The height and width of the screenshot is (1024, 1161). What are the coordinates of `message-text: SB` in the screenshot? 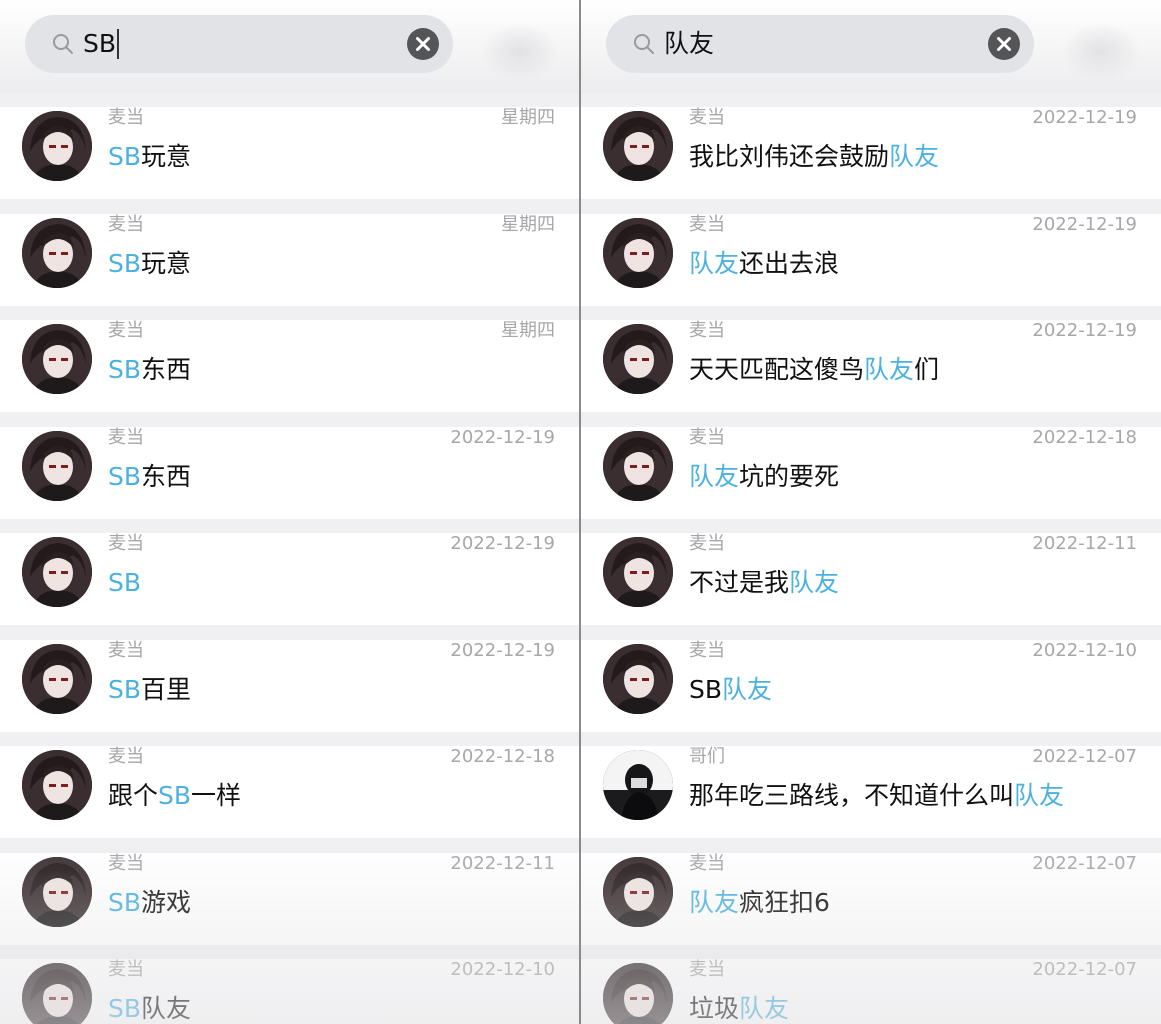 It's located at (124, 583).